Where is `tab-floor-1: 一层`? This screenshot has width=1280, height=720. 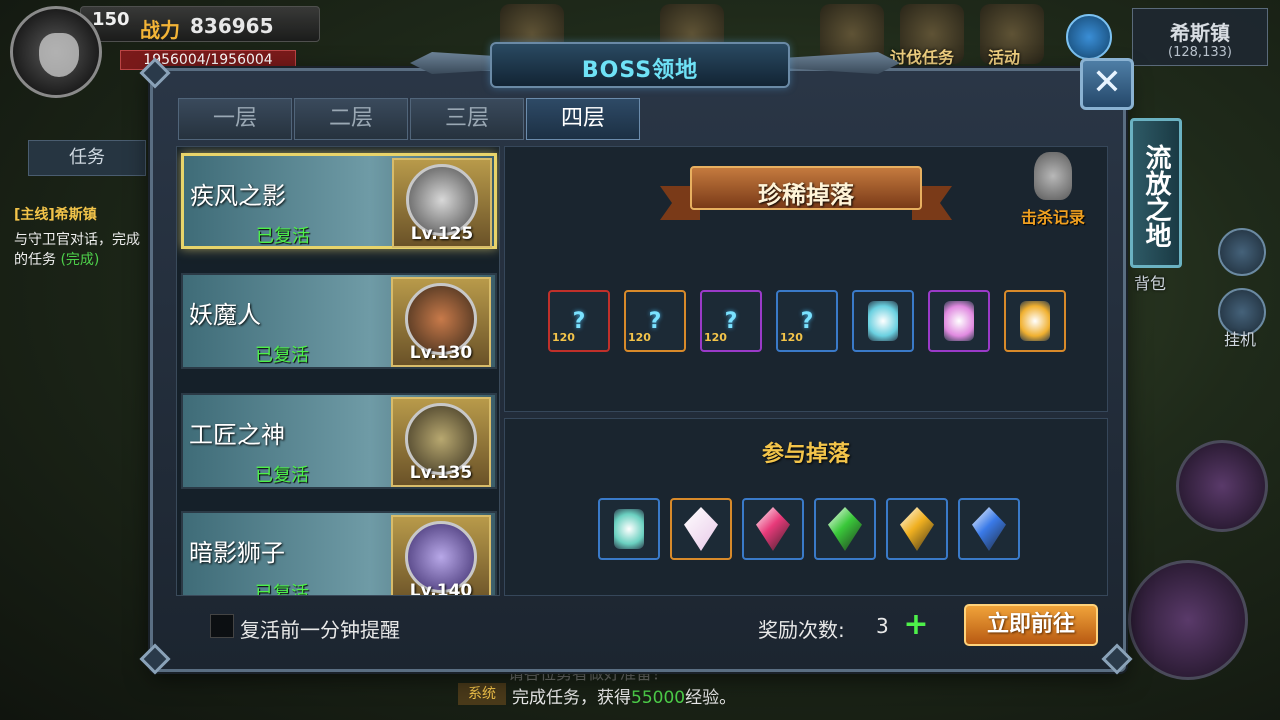
tab-floor-1: 一层 is located at coordinates (235, 119).